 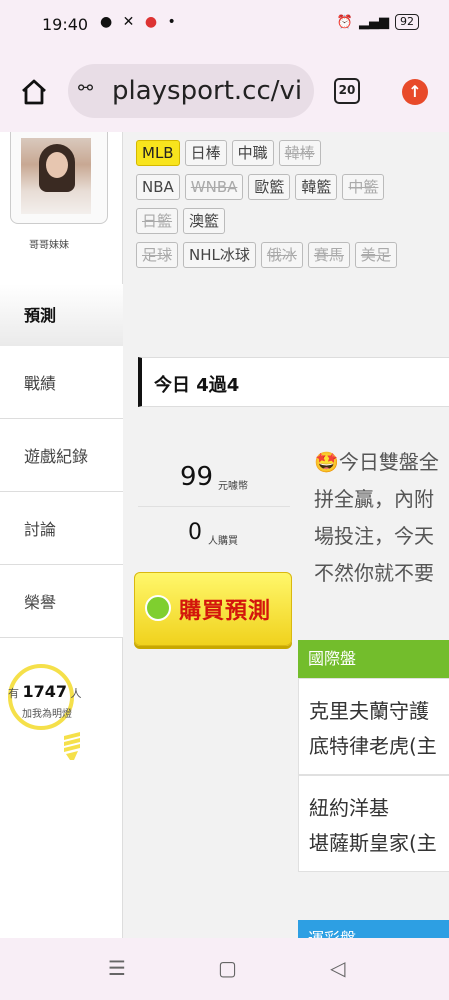 I want to click on league-row-4: 足球 NHL冰球 俄冰 賽馬 美足, so click(x=292, y=255).